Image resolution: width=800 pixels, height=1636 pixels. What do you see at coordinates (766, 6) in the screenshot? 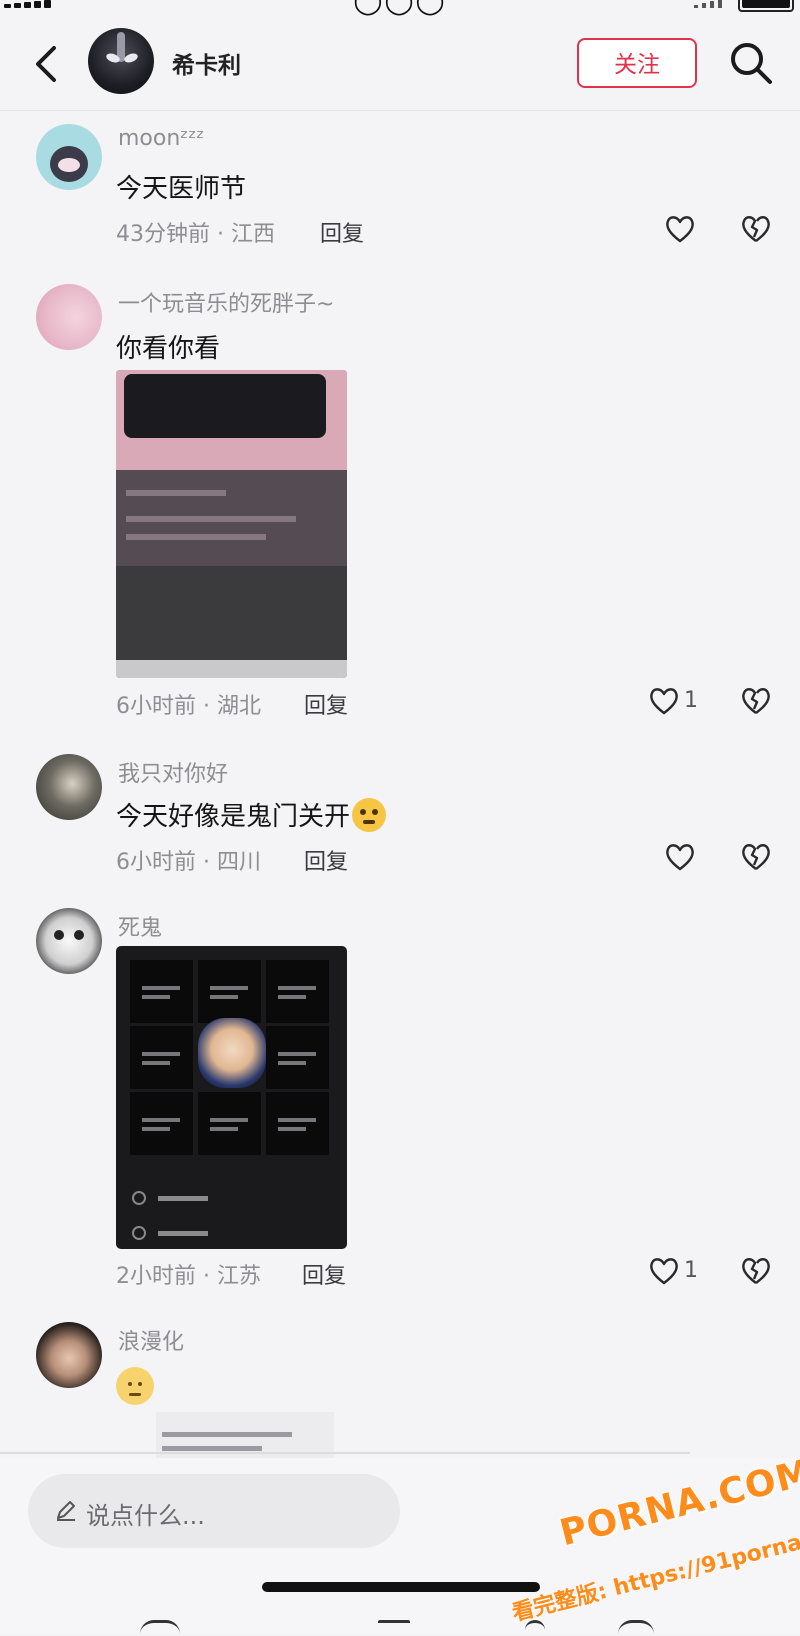
I see `battery-icon` at bounding box center [766, 6].